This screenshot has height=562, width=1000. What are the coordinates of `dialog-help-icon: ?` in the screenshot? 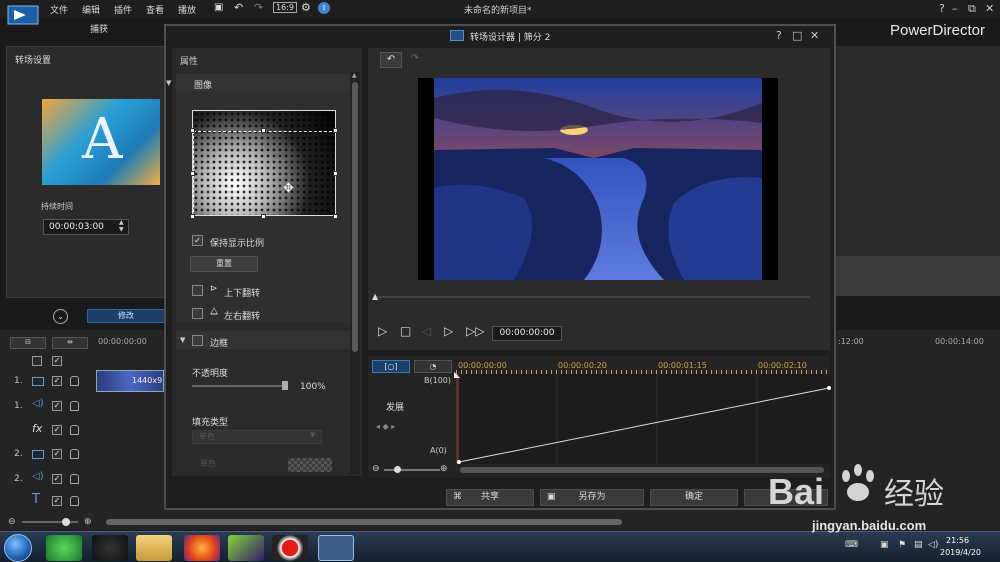 It's located at (779, 35).